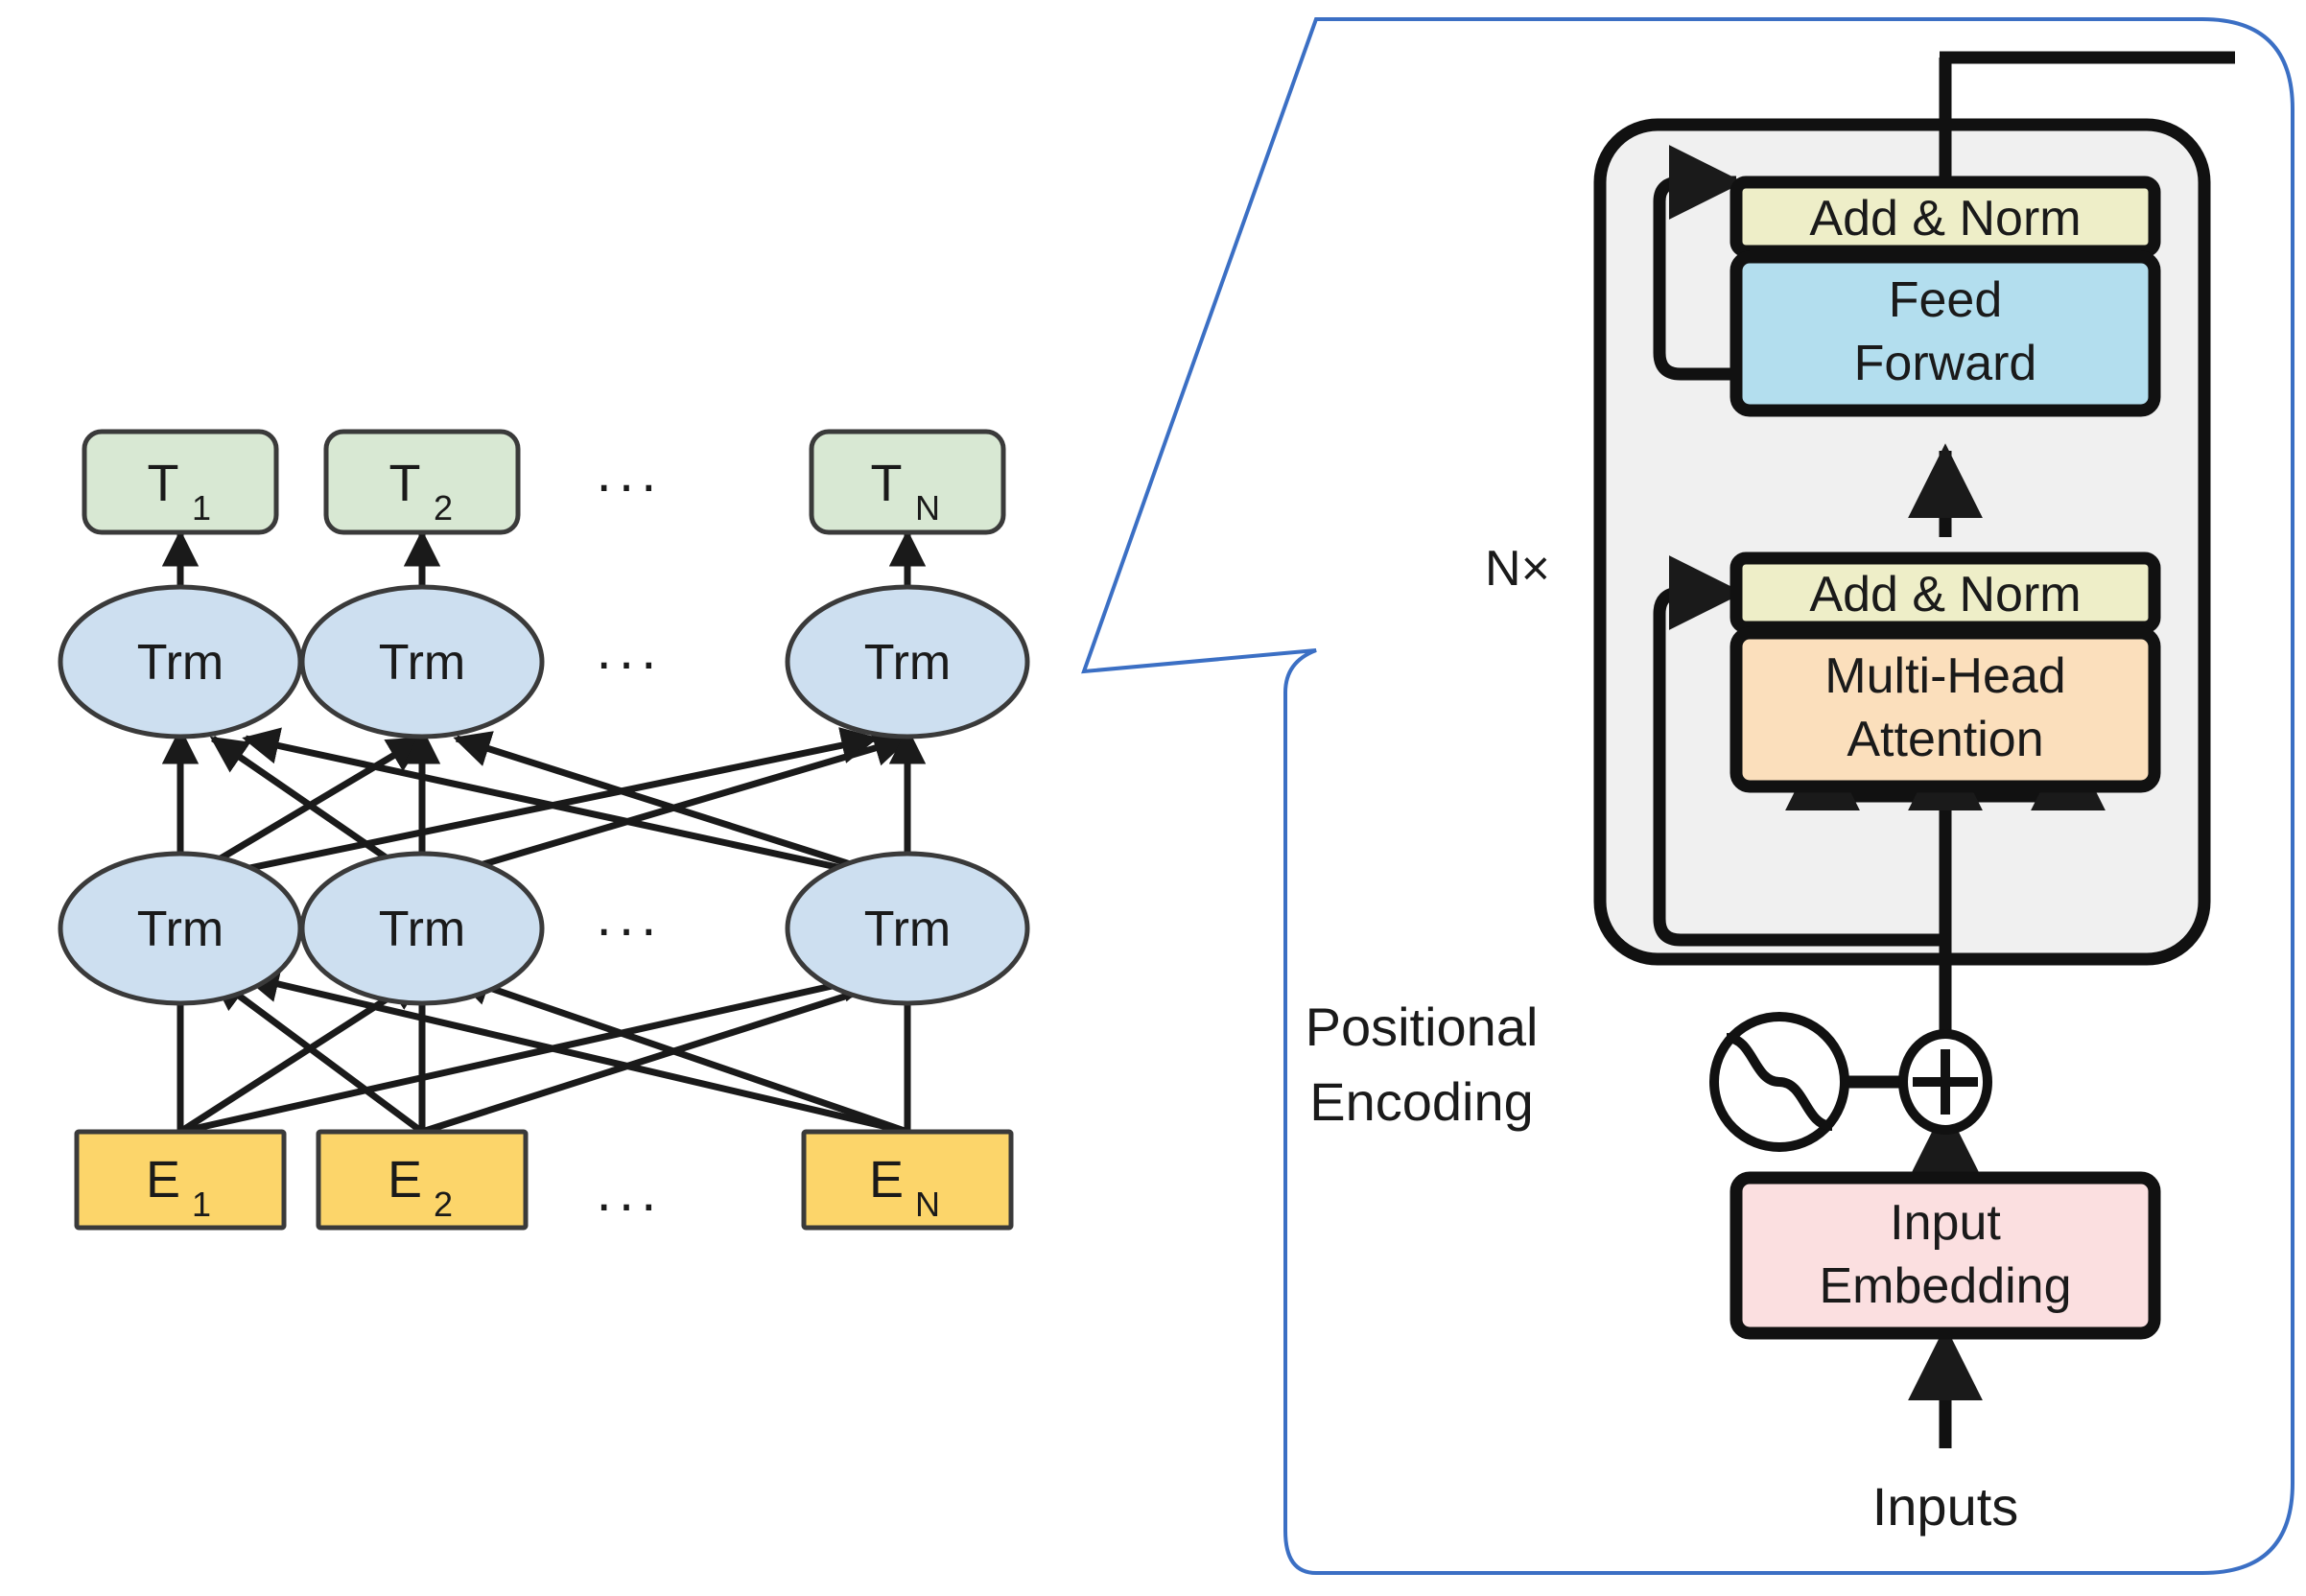 This screenshot has height=1596, width=2306. Describe the element at coordinates (1421, 1101) in the screenshot. I see `positional-encoding-label-line2: Encoding` at that location.